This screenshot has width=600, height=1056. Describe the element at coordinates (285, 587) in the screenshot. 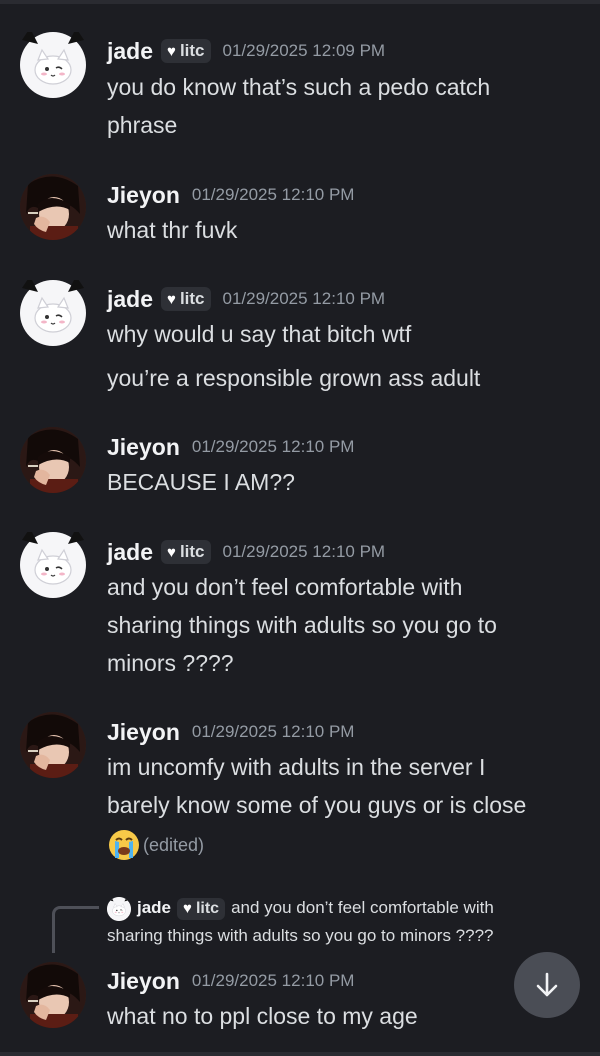

I see `message-line: and you don’t feel comfortable with` at that location.